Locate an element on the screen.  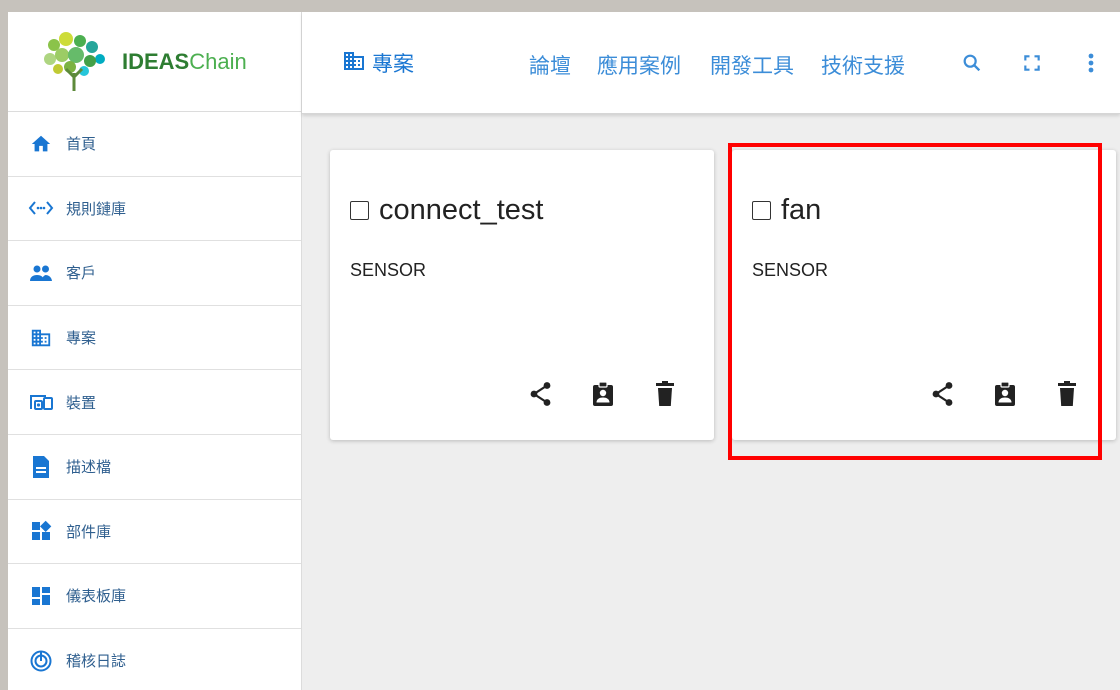
fullscreen-icon is located at coordinates (1032, 63).